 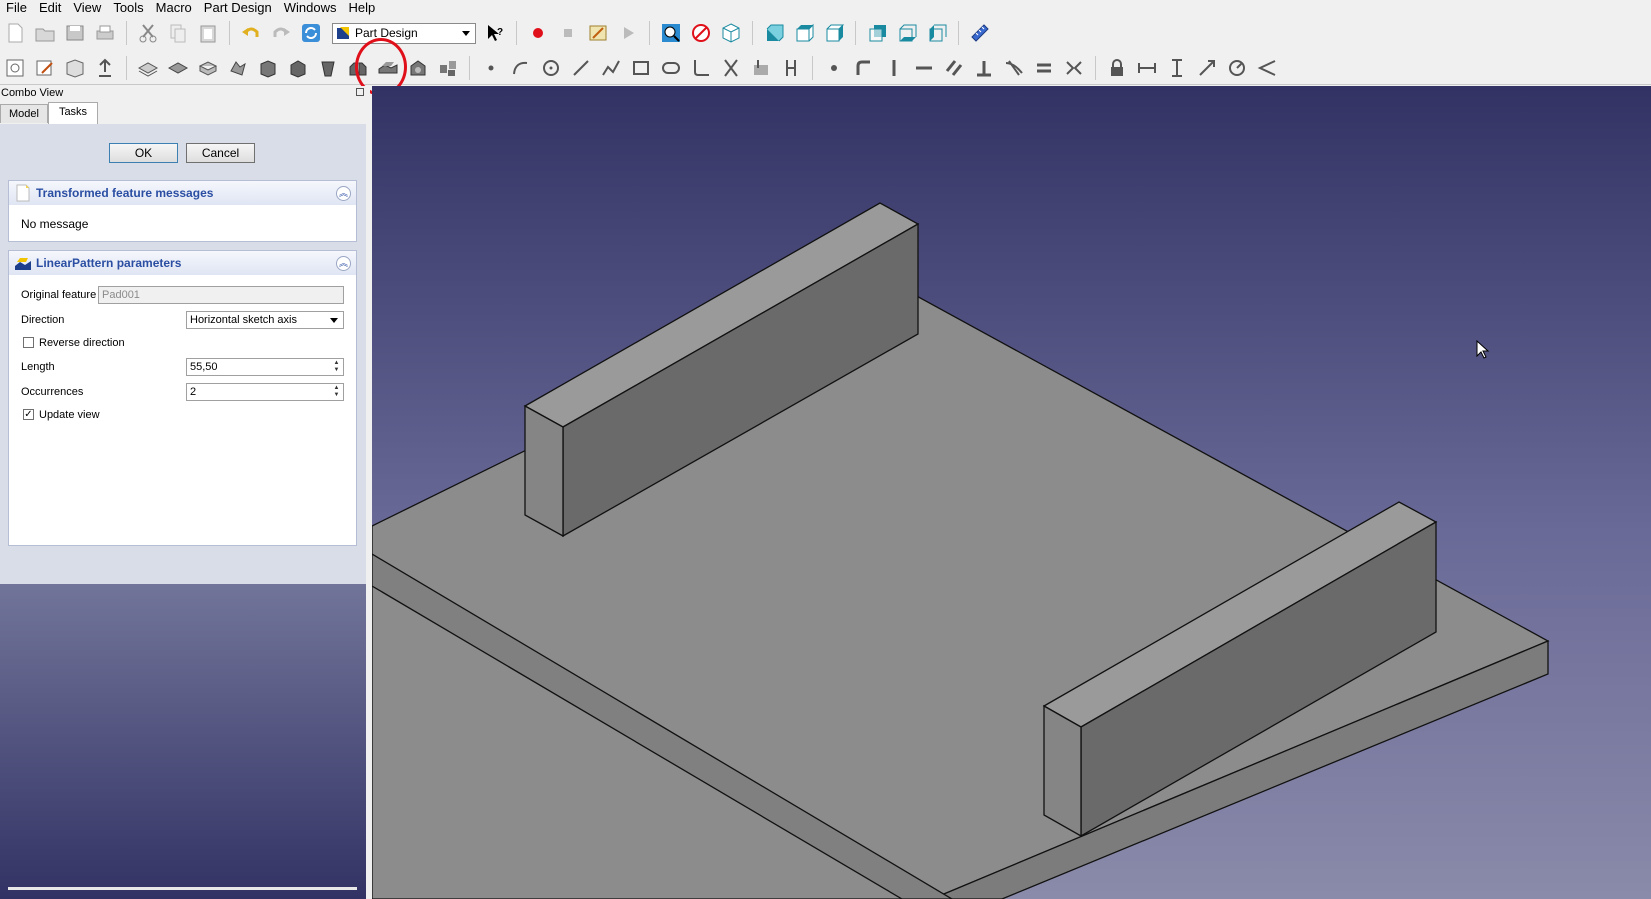 I want to click on save-icon, so click(x=75, y=33).